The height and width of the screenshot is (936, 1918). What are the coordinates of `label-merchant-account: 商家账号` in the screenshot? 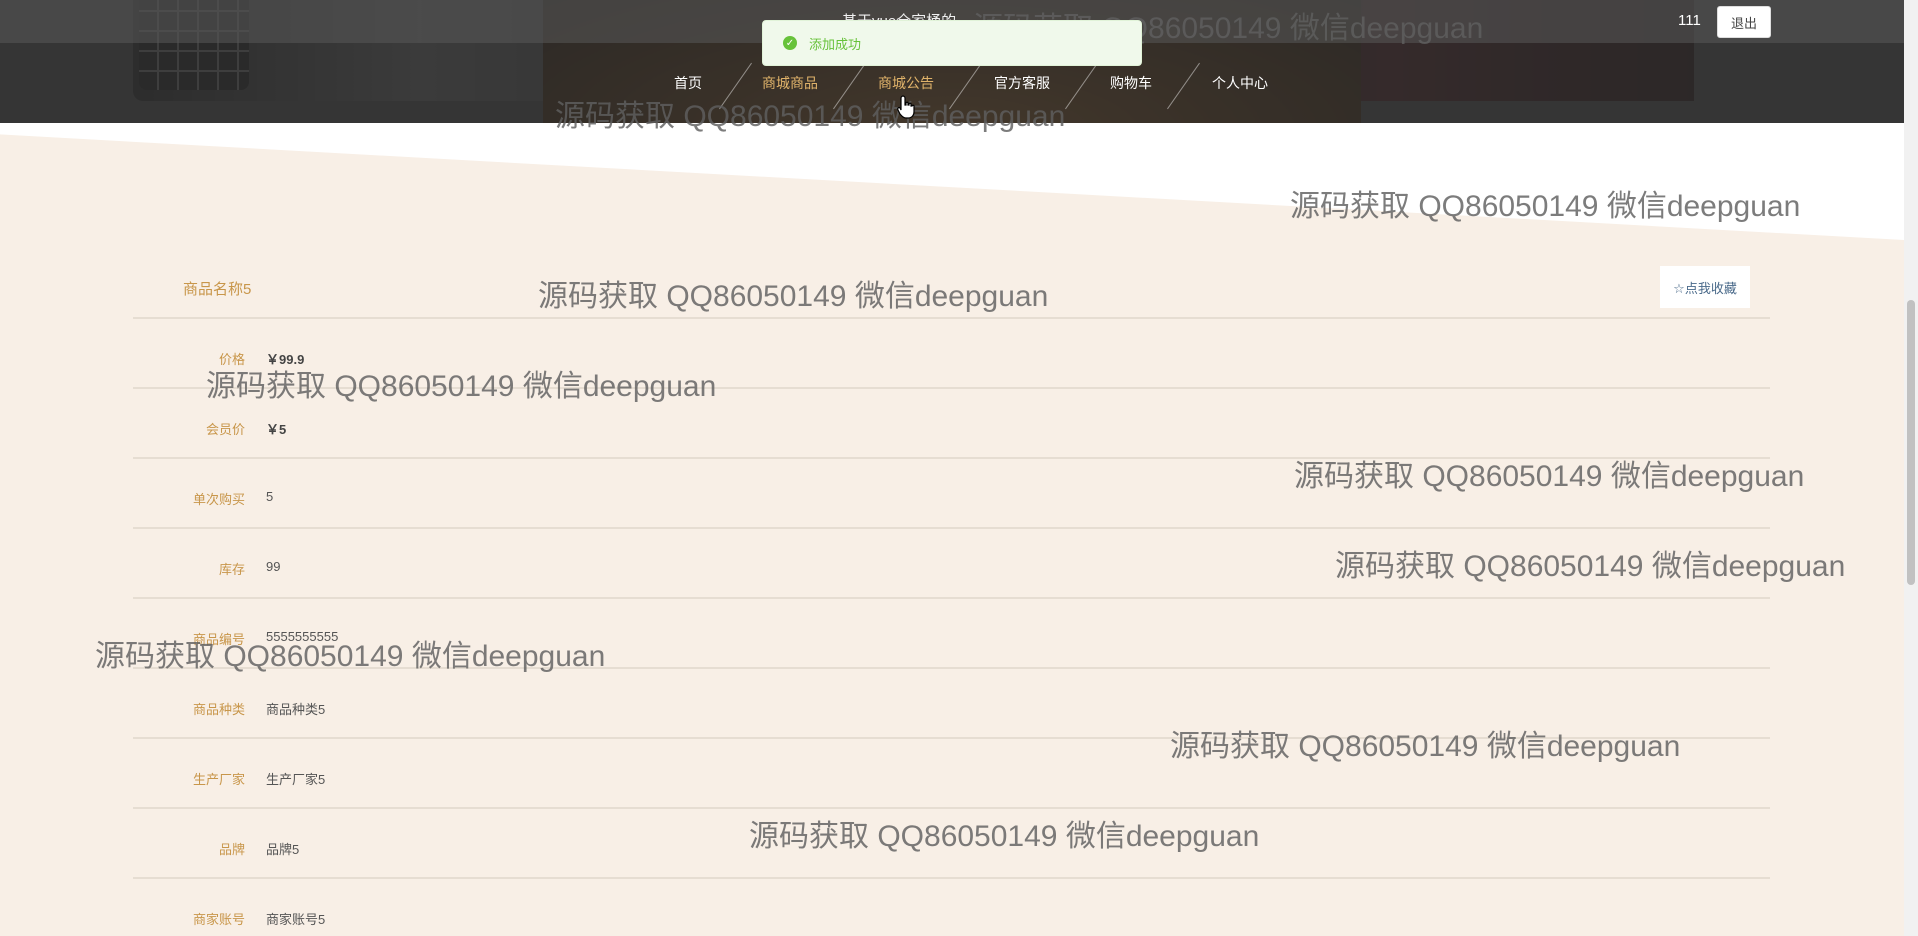 It's located at (218, 919).